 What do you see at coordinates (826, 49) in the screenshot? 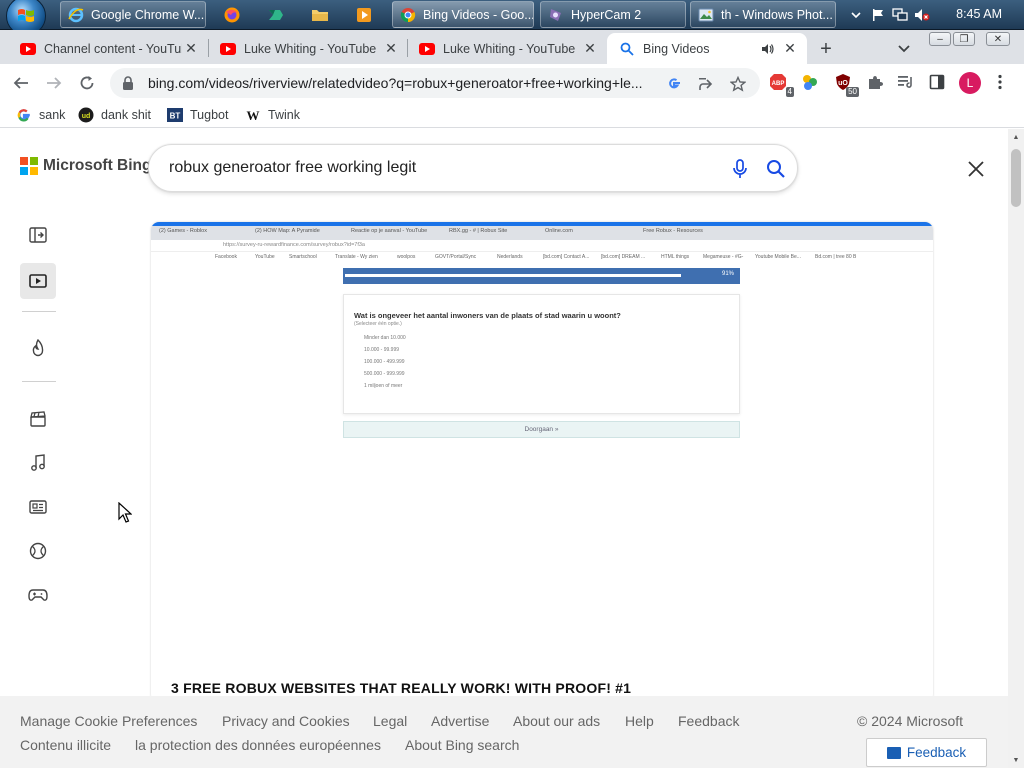
I see `new-tab-button: +` at bounding box center [826, 49].